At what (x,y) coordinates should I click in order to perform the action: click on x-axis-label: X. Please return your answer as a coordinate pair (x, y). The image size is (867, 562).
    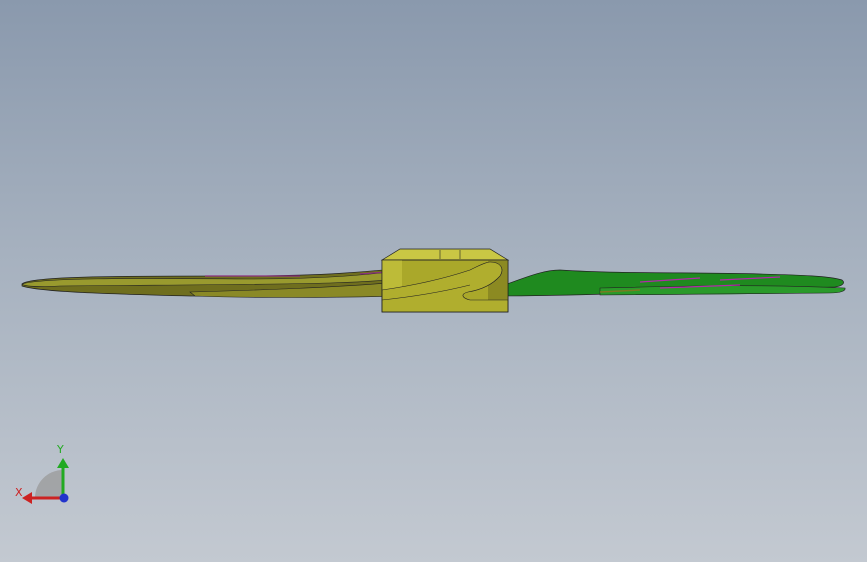
    Looking at the image, I should click on (19, 492).